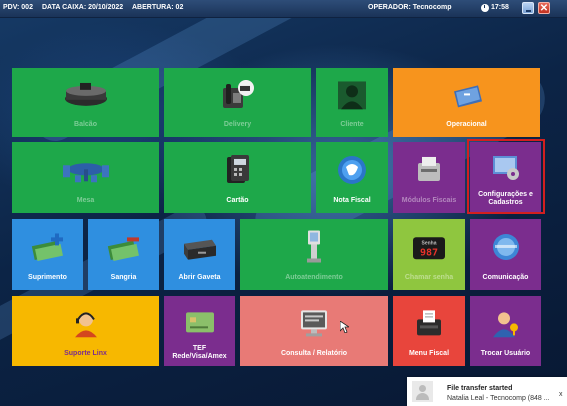 This screenshot has width=567, height=406. What do you see at coordinates (83, 7) in the screenshot?
I see `data-caixa-label: DATA CAIXA: 20/10/2022` at bounding box center [83, 7].